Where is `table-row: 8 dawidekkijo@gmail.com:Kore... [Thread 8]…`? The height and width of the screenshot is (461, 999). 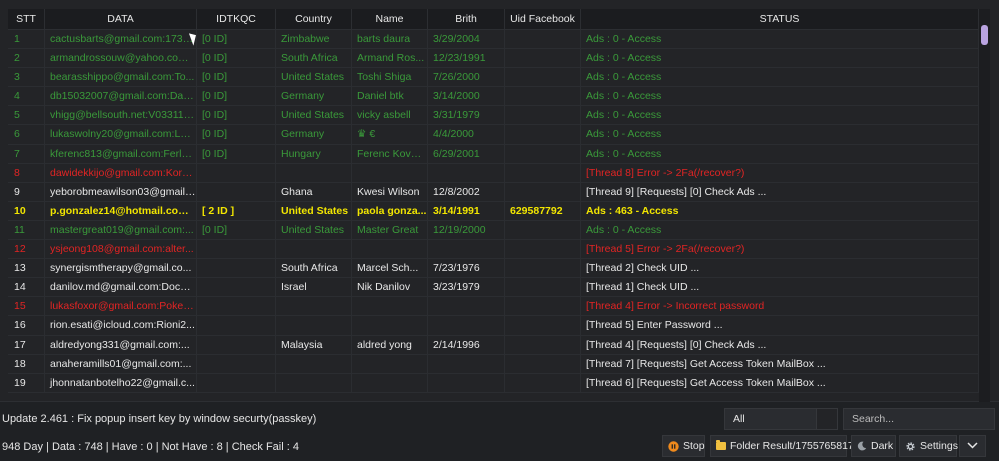
table-row: 8 dawidekkijo@gmail.com:Kore... [Thread 8]… is located at coordinates (493, 173).